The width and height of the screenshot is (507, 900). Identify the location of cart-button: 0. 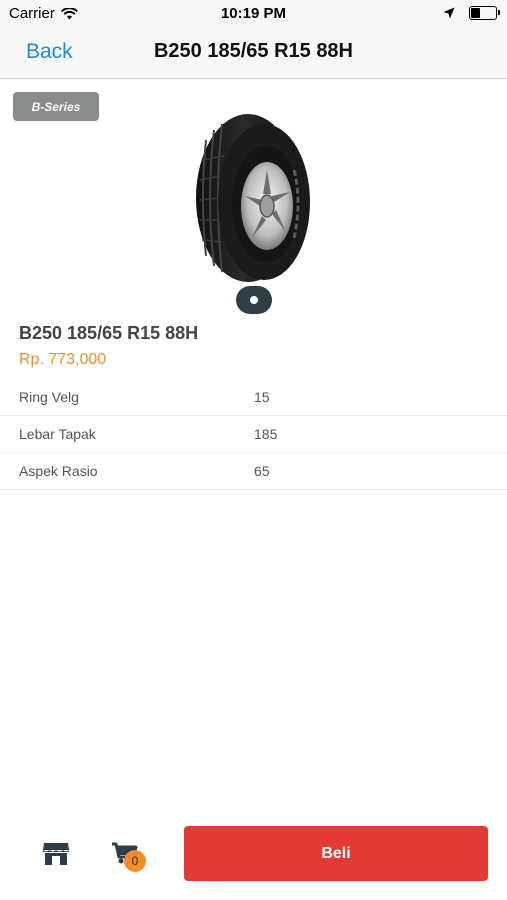
(130, 857).